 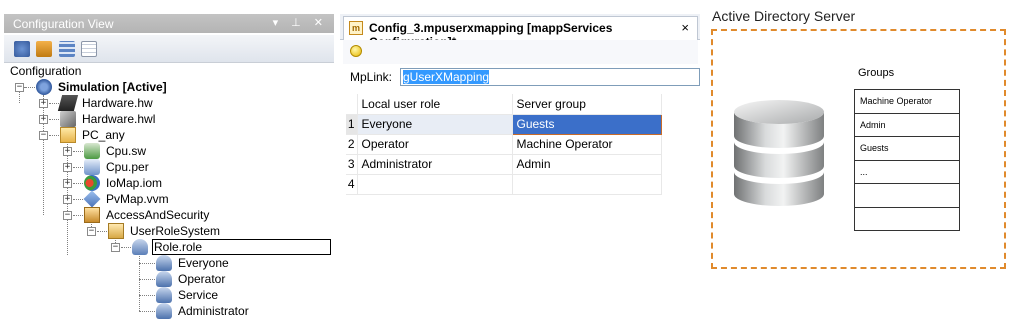 What do you see at coordinates (134, 183) in the screenshot?
I see `tree-item-label: IoMap.iom` at bounding box center [134, 183].